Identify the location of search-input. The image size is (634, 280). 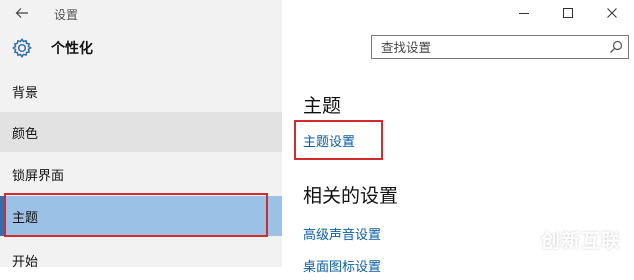
(487, 47).